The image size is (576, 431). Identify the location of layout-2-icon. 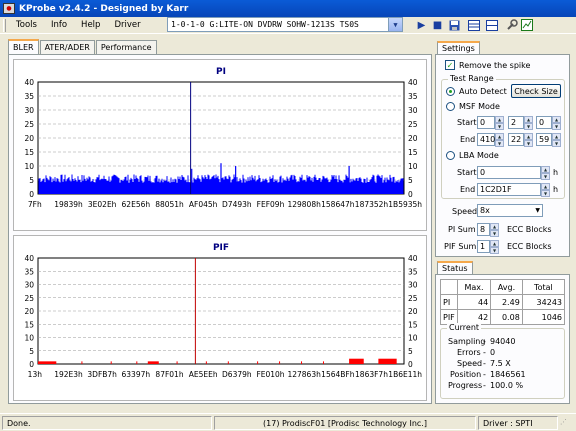
(491, 25).